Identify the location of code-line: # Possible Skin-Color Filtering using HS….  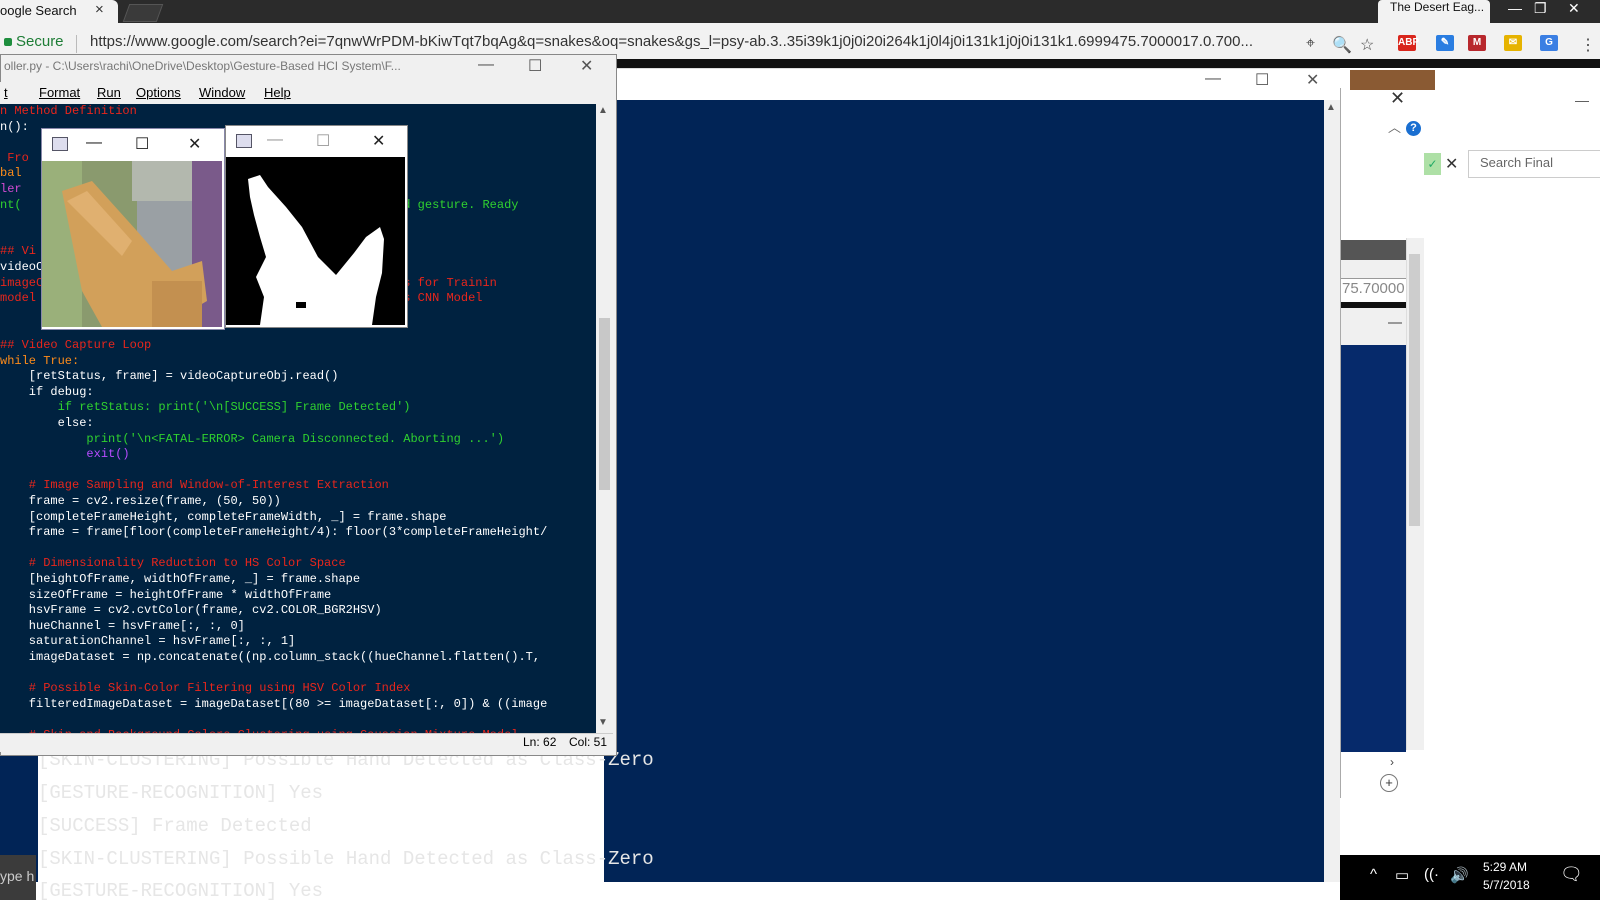
(205, 688).